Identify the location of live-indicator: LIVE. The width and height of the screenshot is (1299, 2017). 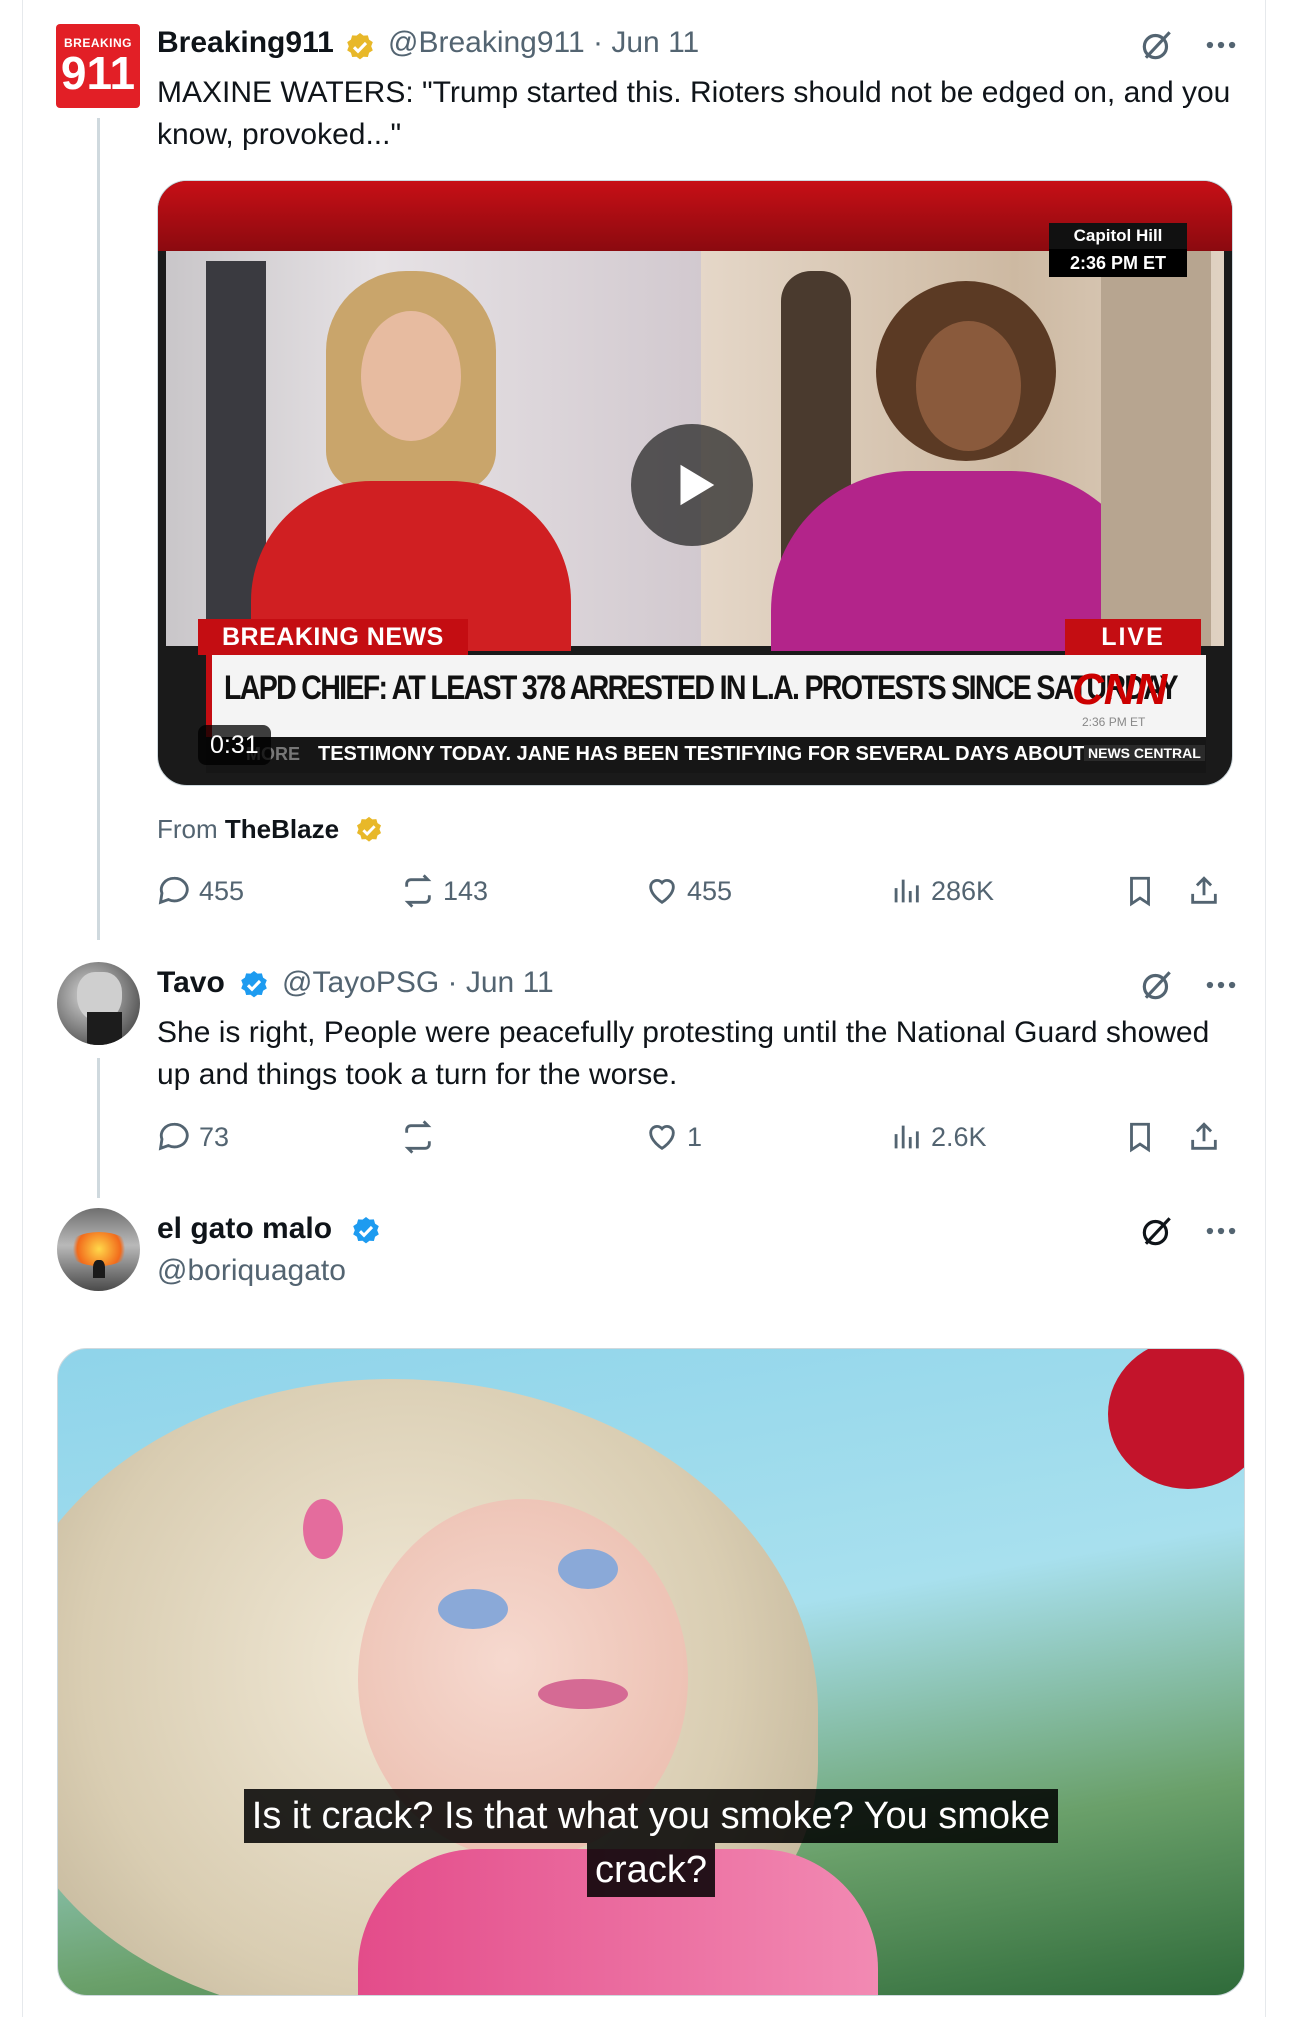
(1133, 637).